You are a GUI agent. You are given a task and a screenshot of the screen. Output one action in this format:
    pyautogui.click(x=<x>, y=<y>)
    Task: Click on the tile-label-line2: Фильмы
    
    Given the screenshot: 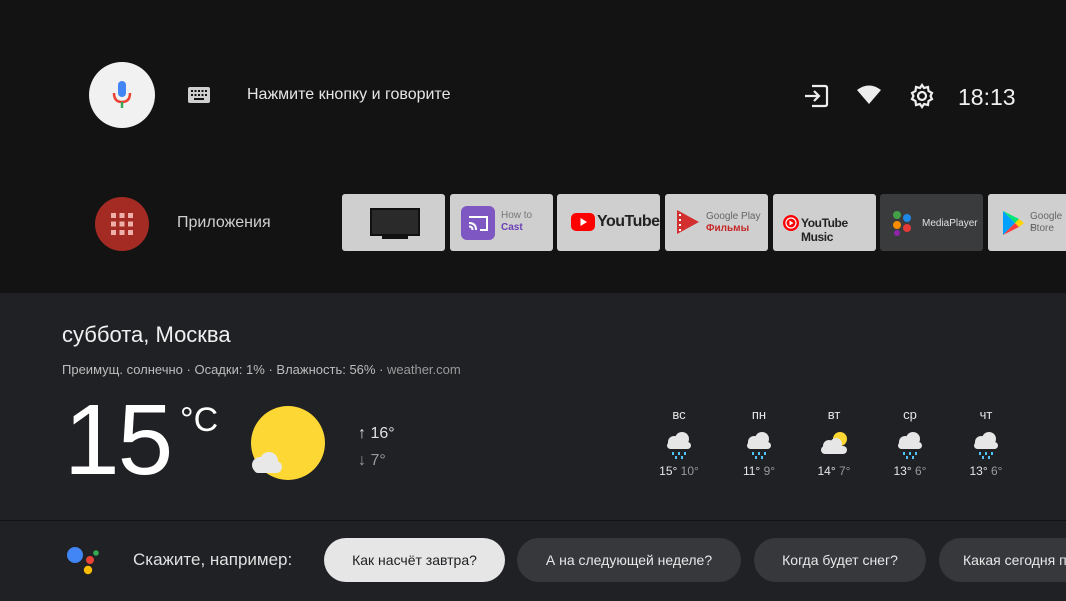 What is the action you would take?
    pyautogui.click(x=728, y=228)
    